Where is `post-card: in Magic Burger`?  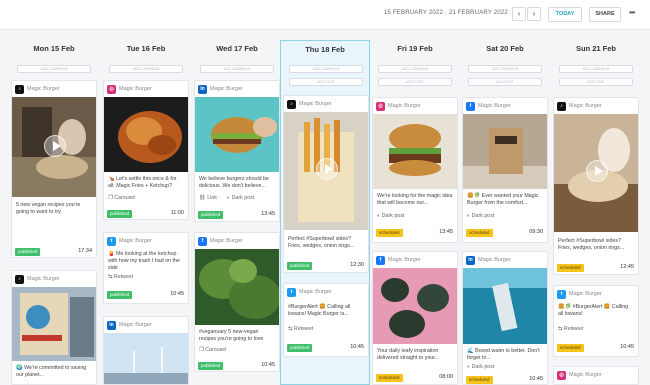 post-card: in Magic Burger is located at coordinates (146, 350).